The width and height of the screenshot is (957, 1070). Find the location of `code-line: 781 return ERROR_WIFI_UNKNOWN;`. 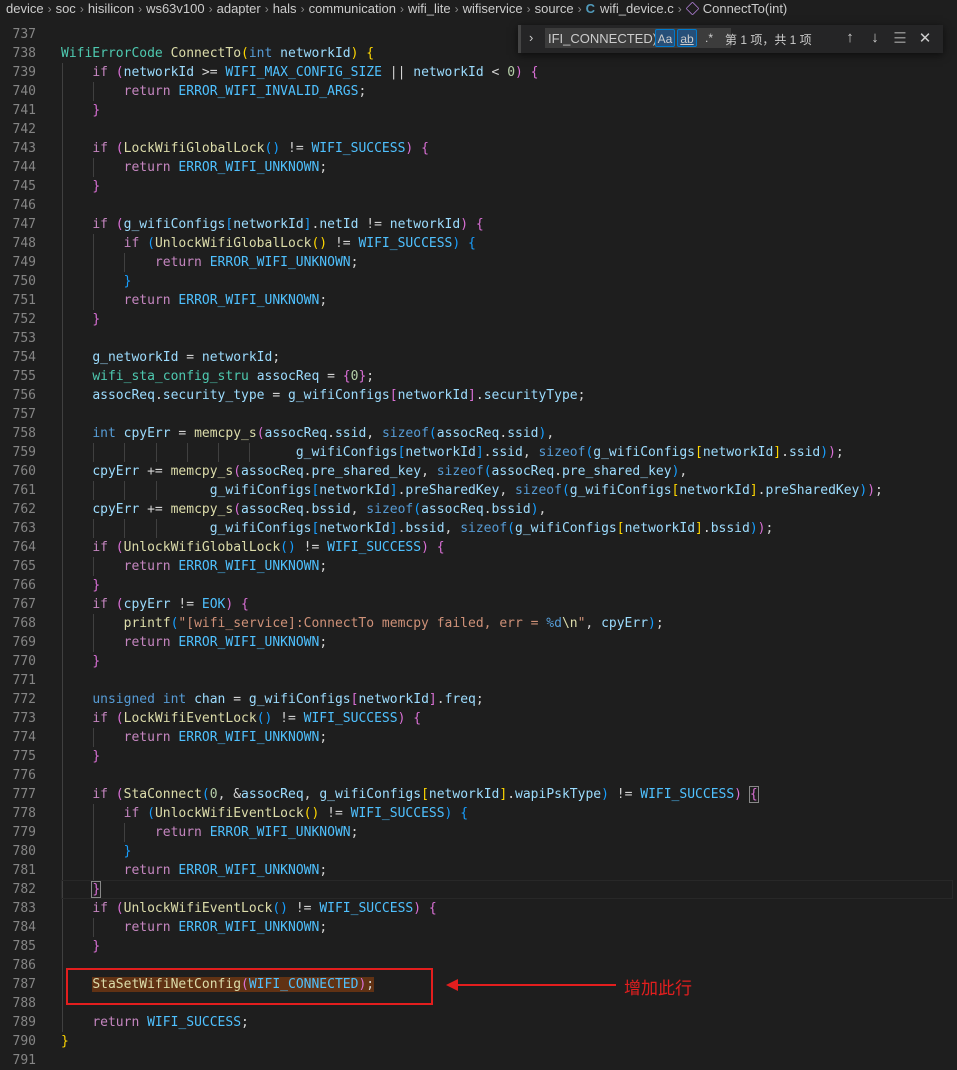

code-line: 781 return ERROR_WIFI_UNKNOWN; is located at coordinates (478, 870).